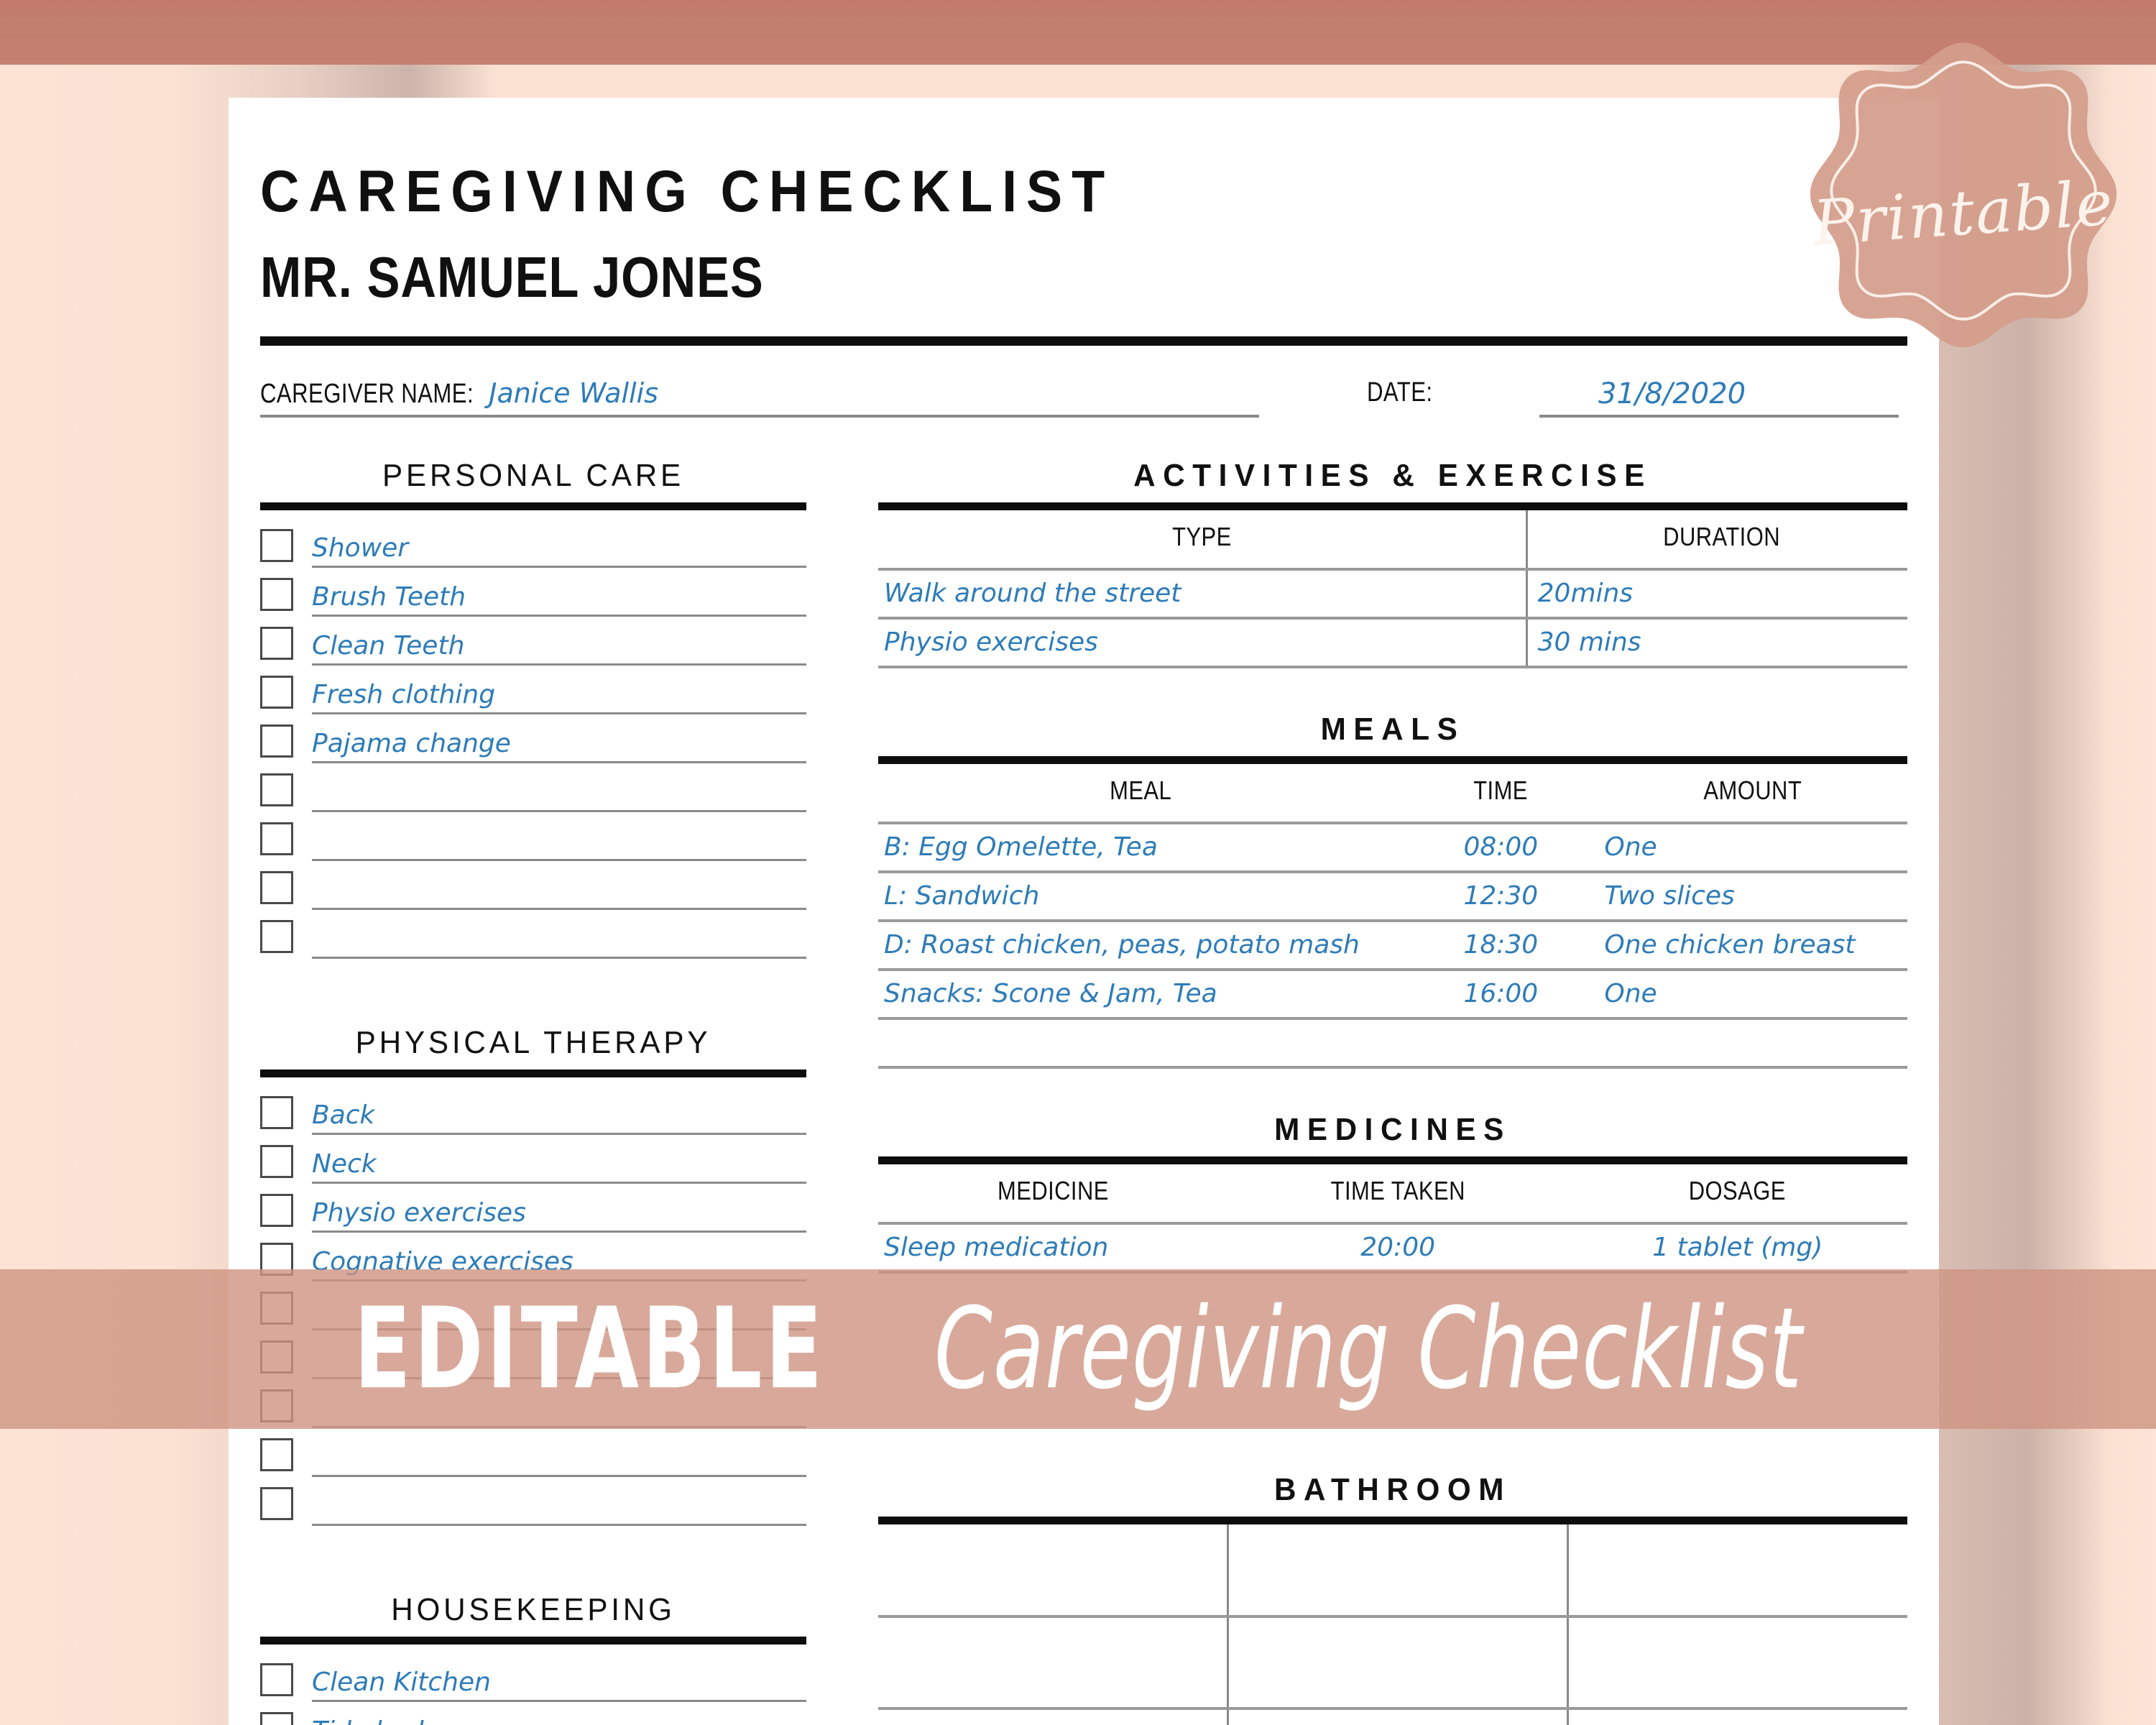  What do you see at coordinates (1392, 895) in the screenshot?
I see `table-row: L: Sandwich 12:30 Two slices` at bounding box center [1392, 895].